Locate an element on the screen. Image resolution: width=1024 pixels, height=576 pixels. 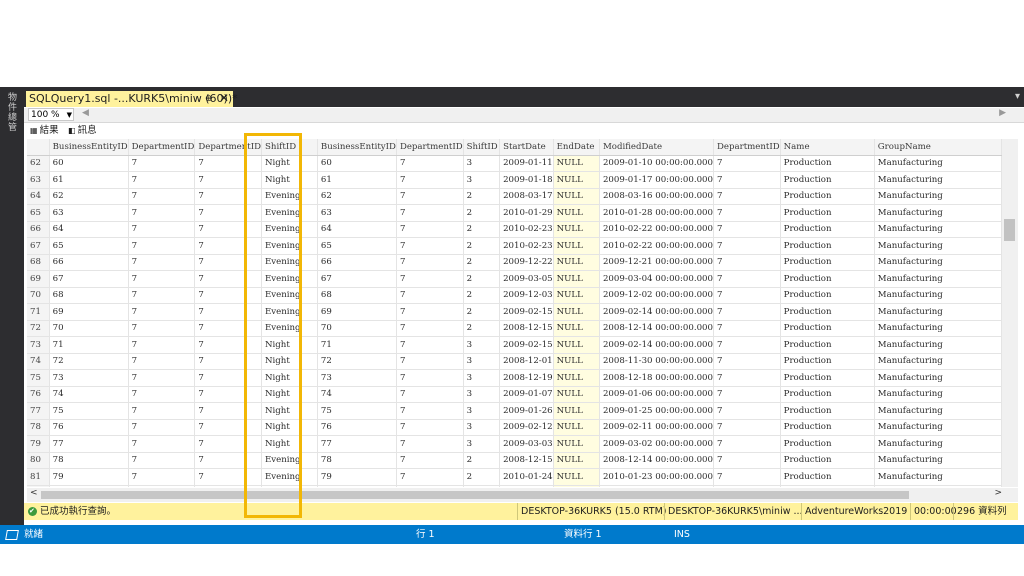
grid-cell: 75 is located at coordinates (357, 411).